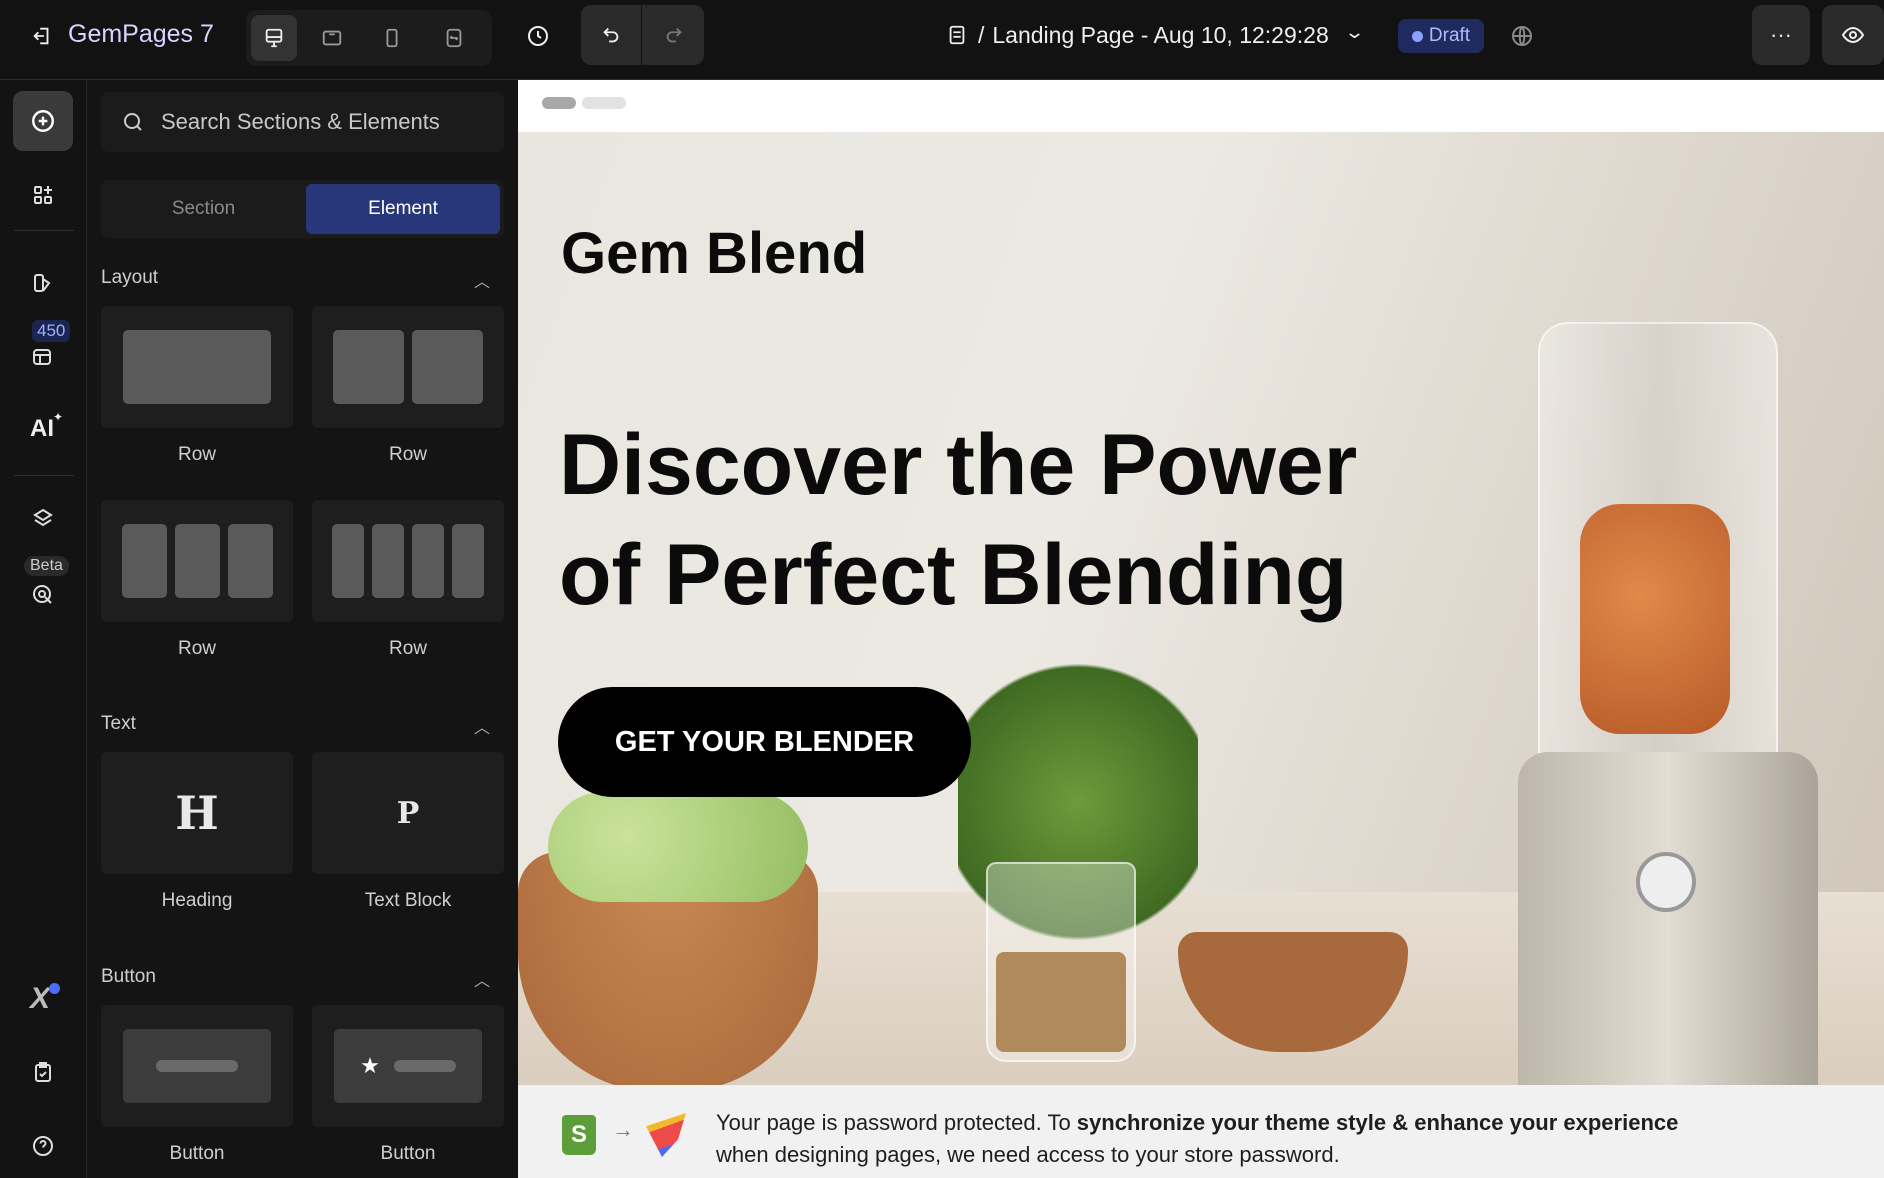 This screenshot has height=1178, width=1884. I want to click on heading-icon: H, so click(197, 813).